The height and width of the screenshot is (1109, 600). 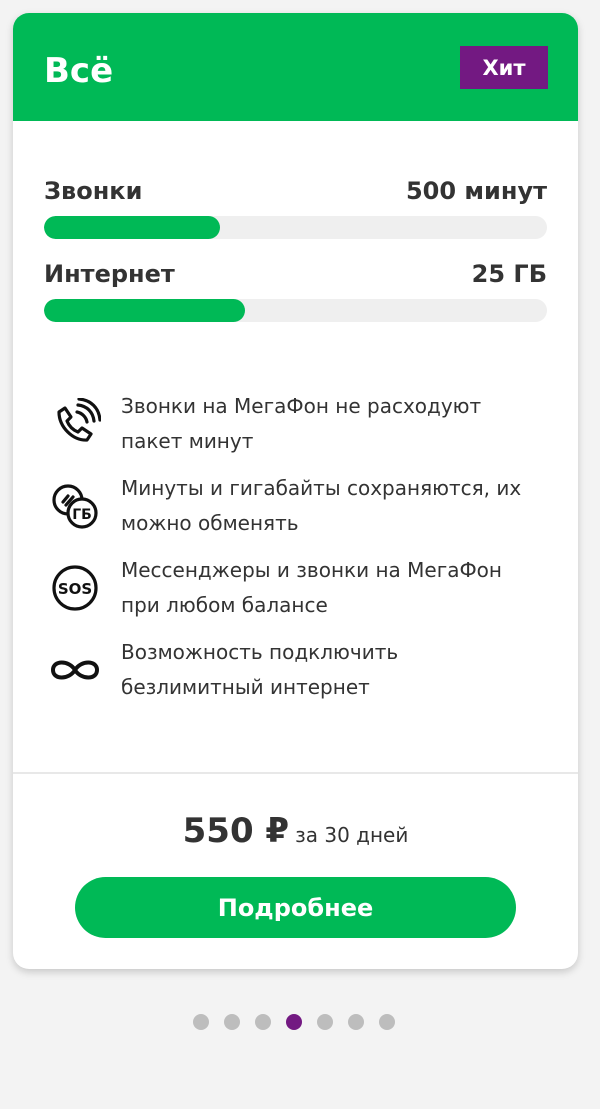 What do you see at coordinates (504, 67) in the screenshot?
I see `hit-badge: Хит` at bounding box center [504, 67].